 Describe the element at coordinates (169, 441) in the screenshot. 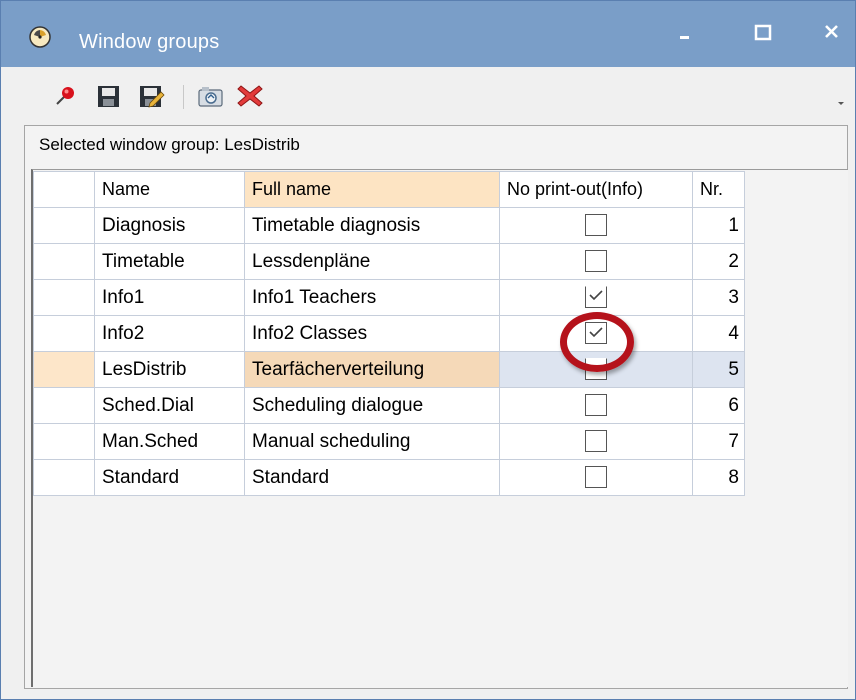

I see `cell-name: Man.Sched` at that location.